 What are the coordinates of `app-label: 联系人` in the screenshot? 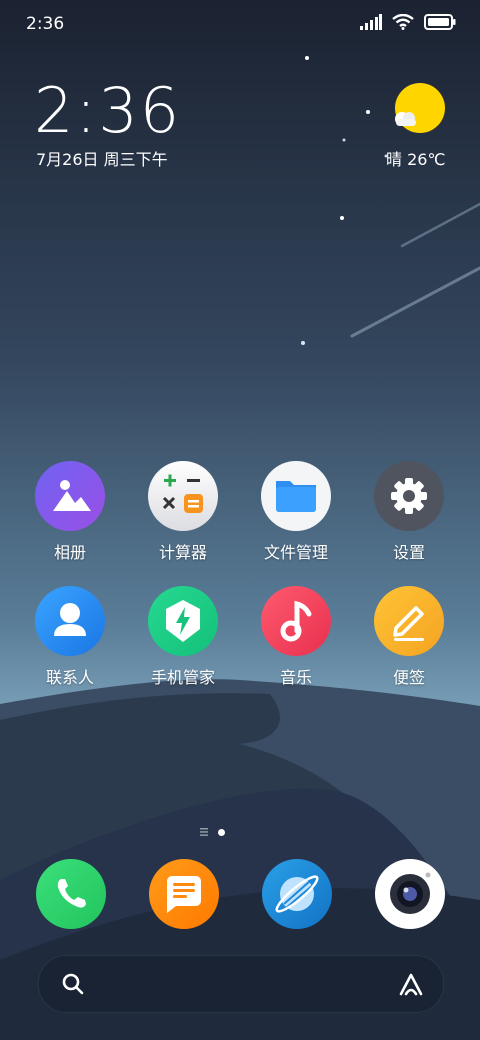 It's located at (69, 677).